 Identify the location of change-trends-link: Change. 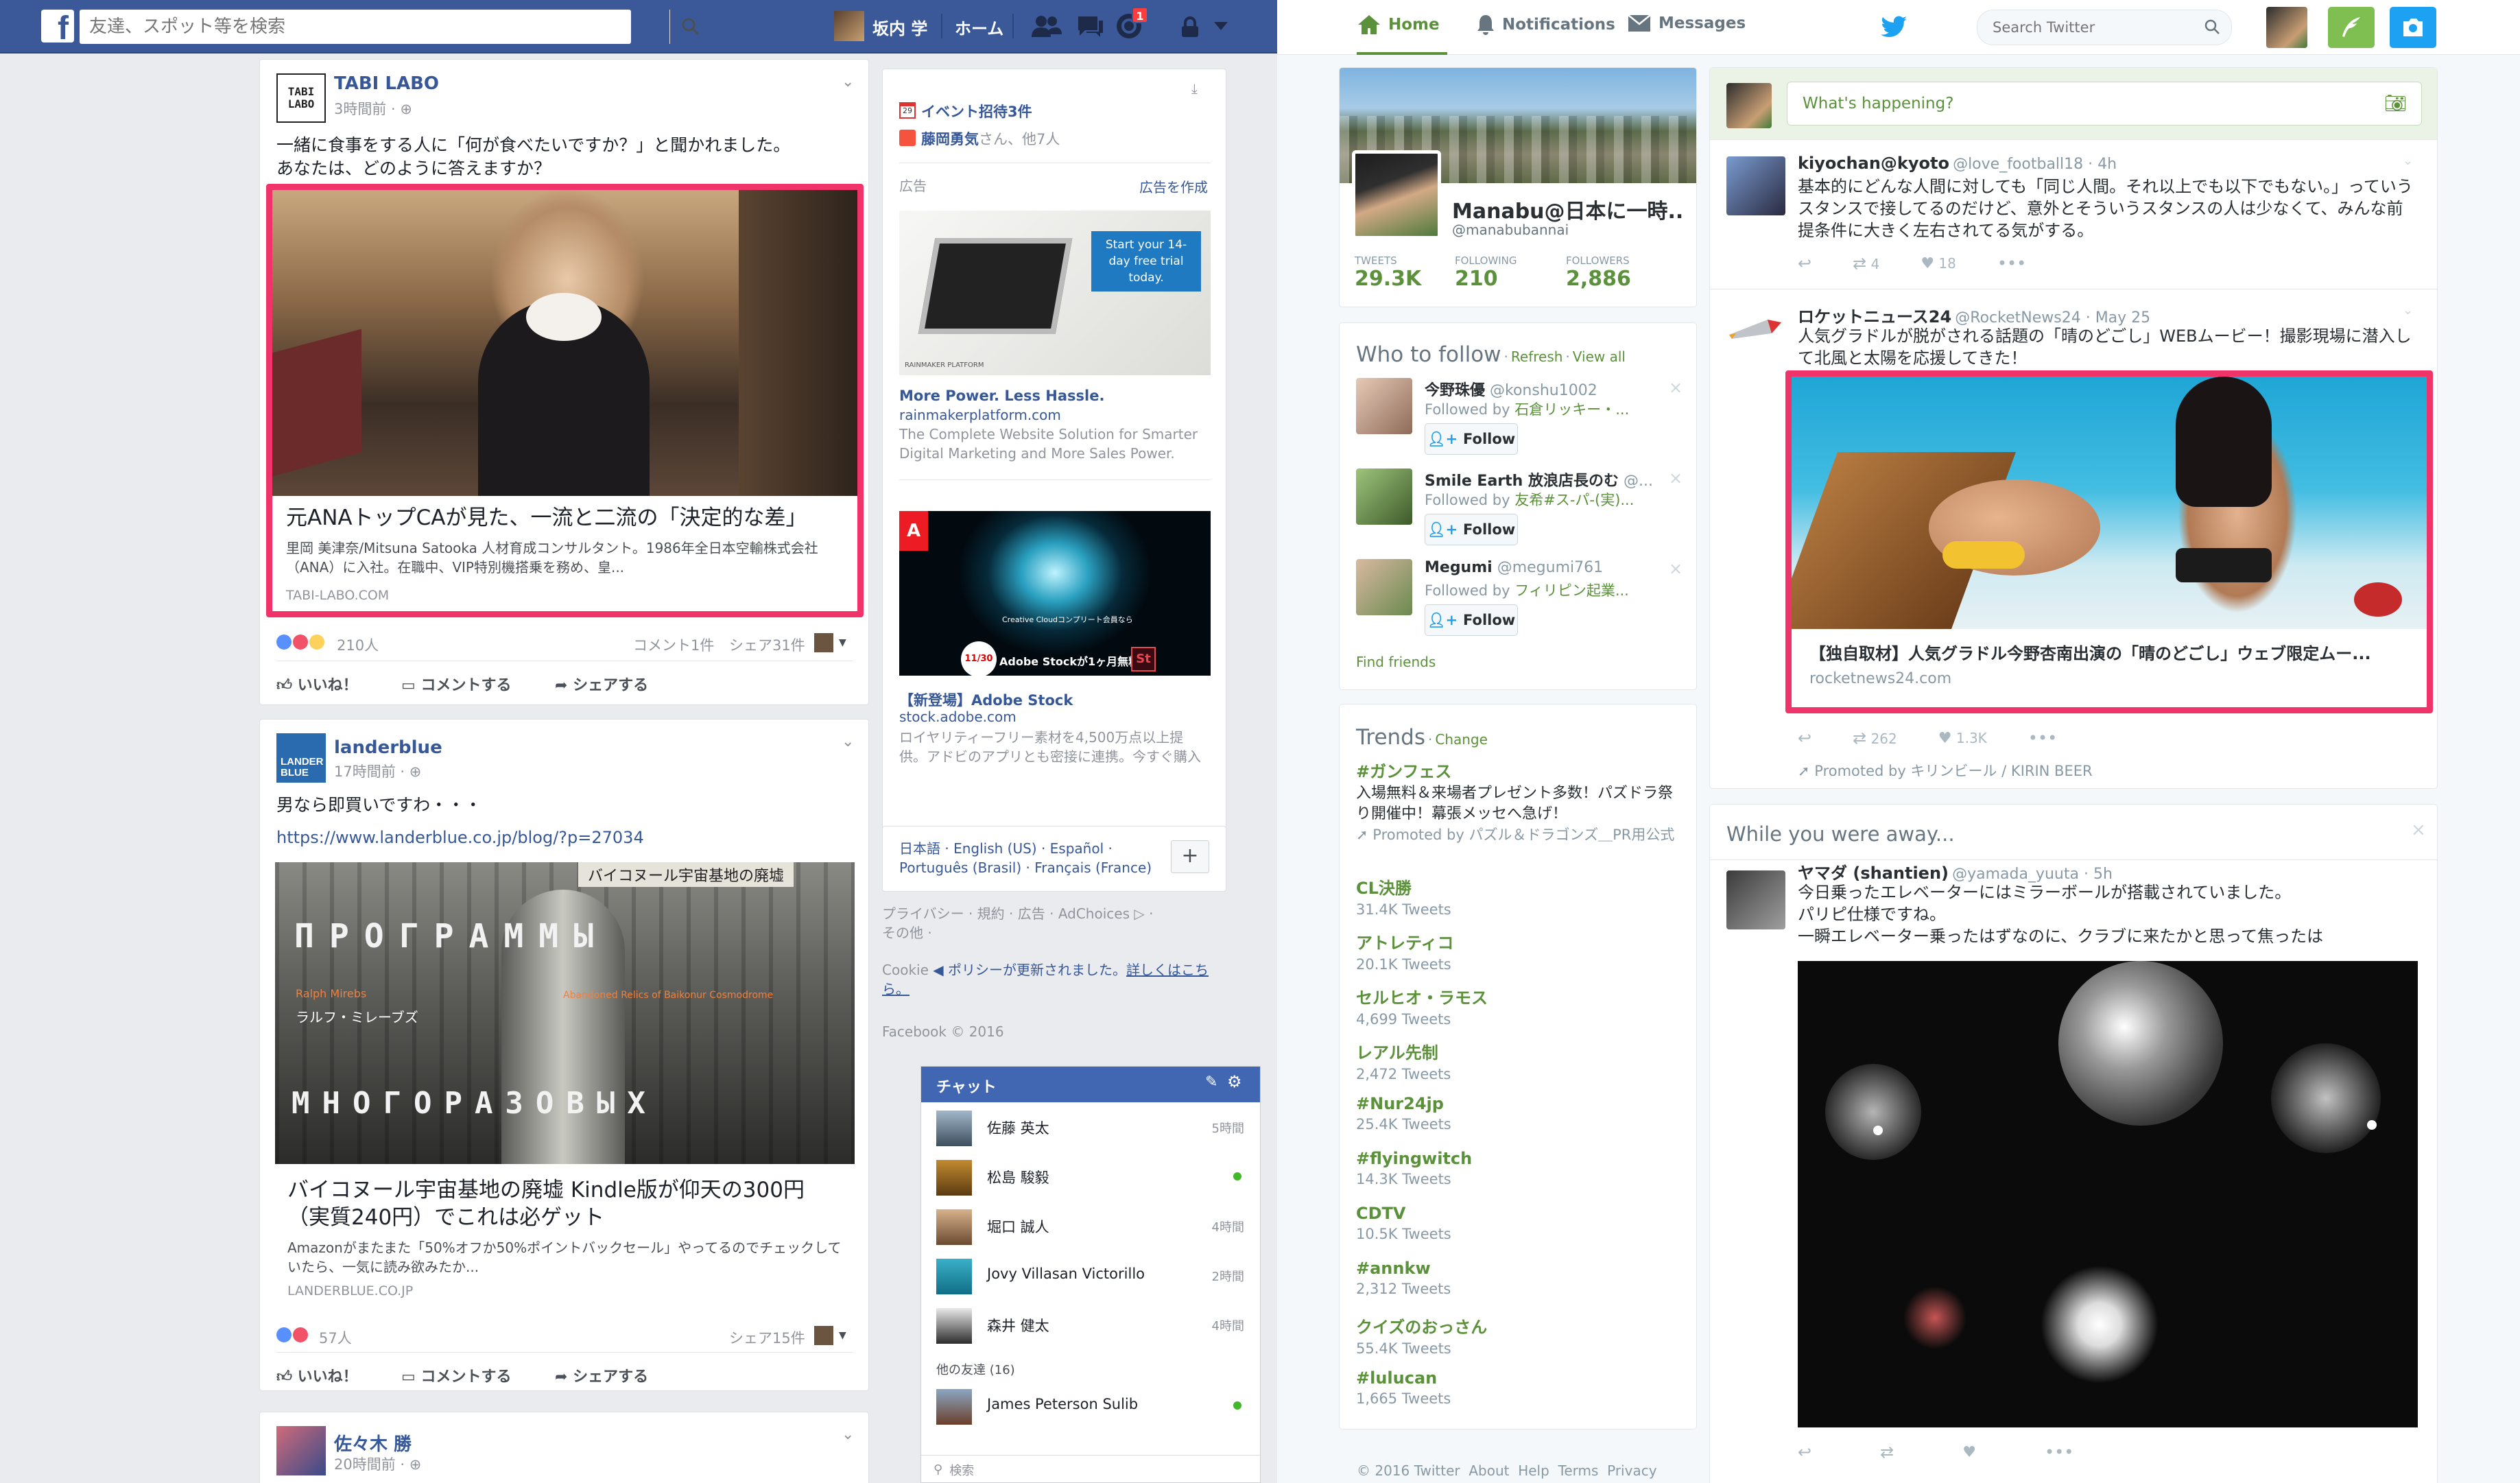
(1461, 740).